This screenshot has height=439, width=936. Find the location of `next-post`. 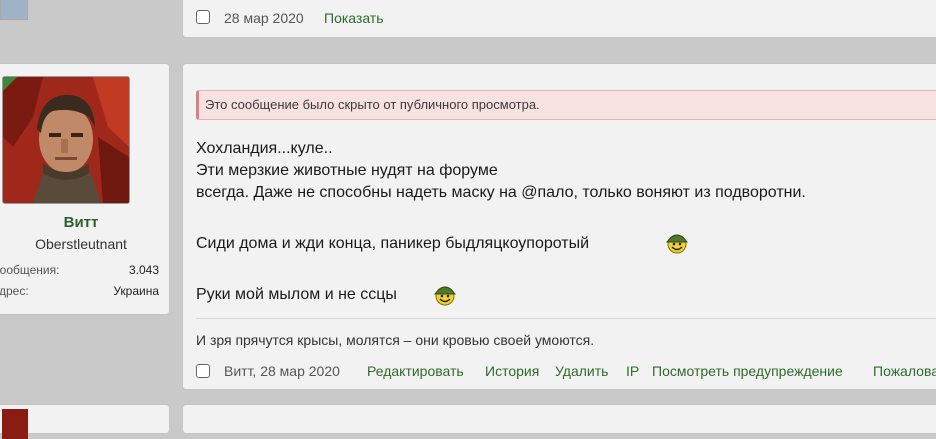

next-post is located at coordinates (559, 419).